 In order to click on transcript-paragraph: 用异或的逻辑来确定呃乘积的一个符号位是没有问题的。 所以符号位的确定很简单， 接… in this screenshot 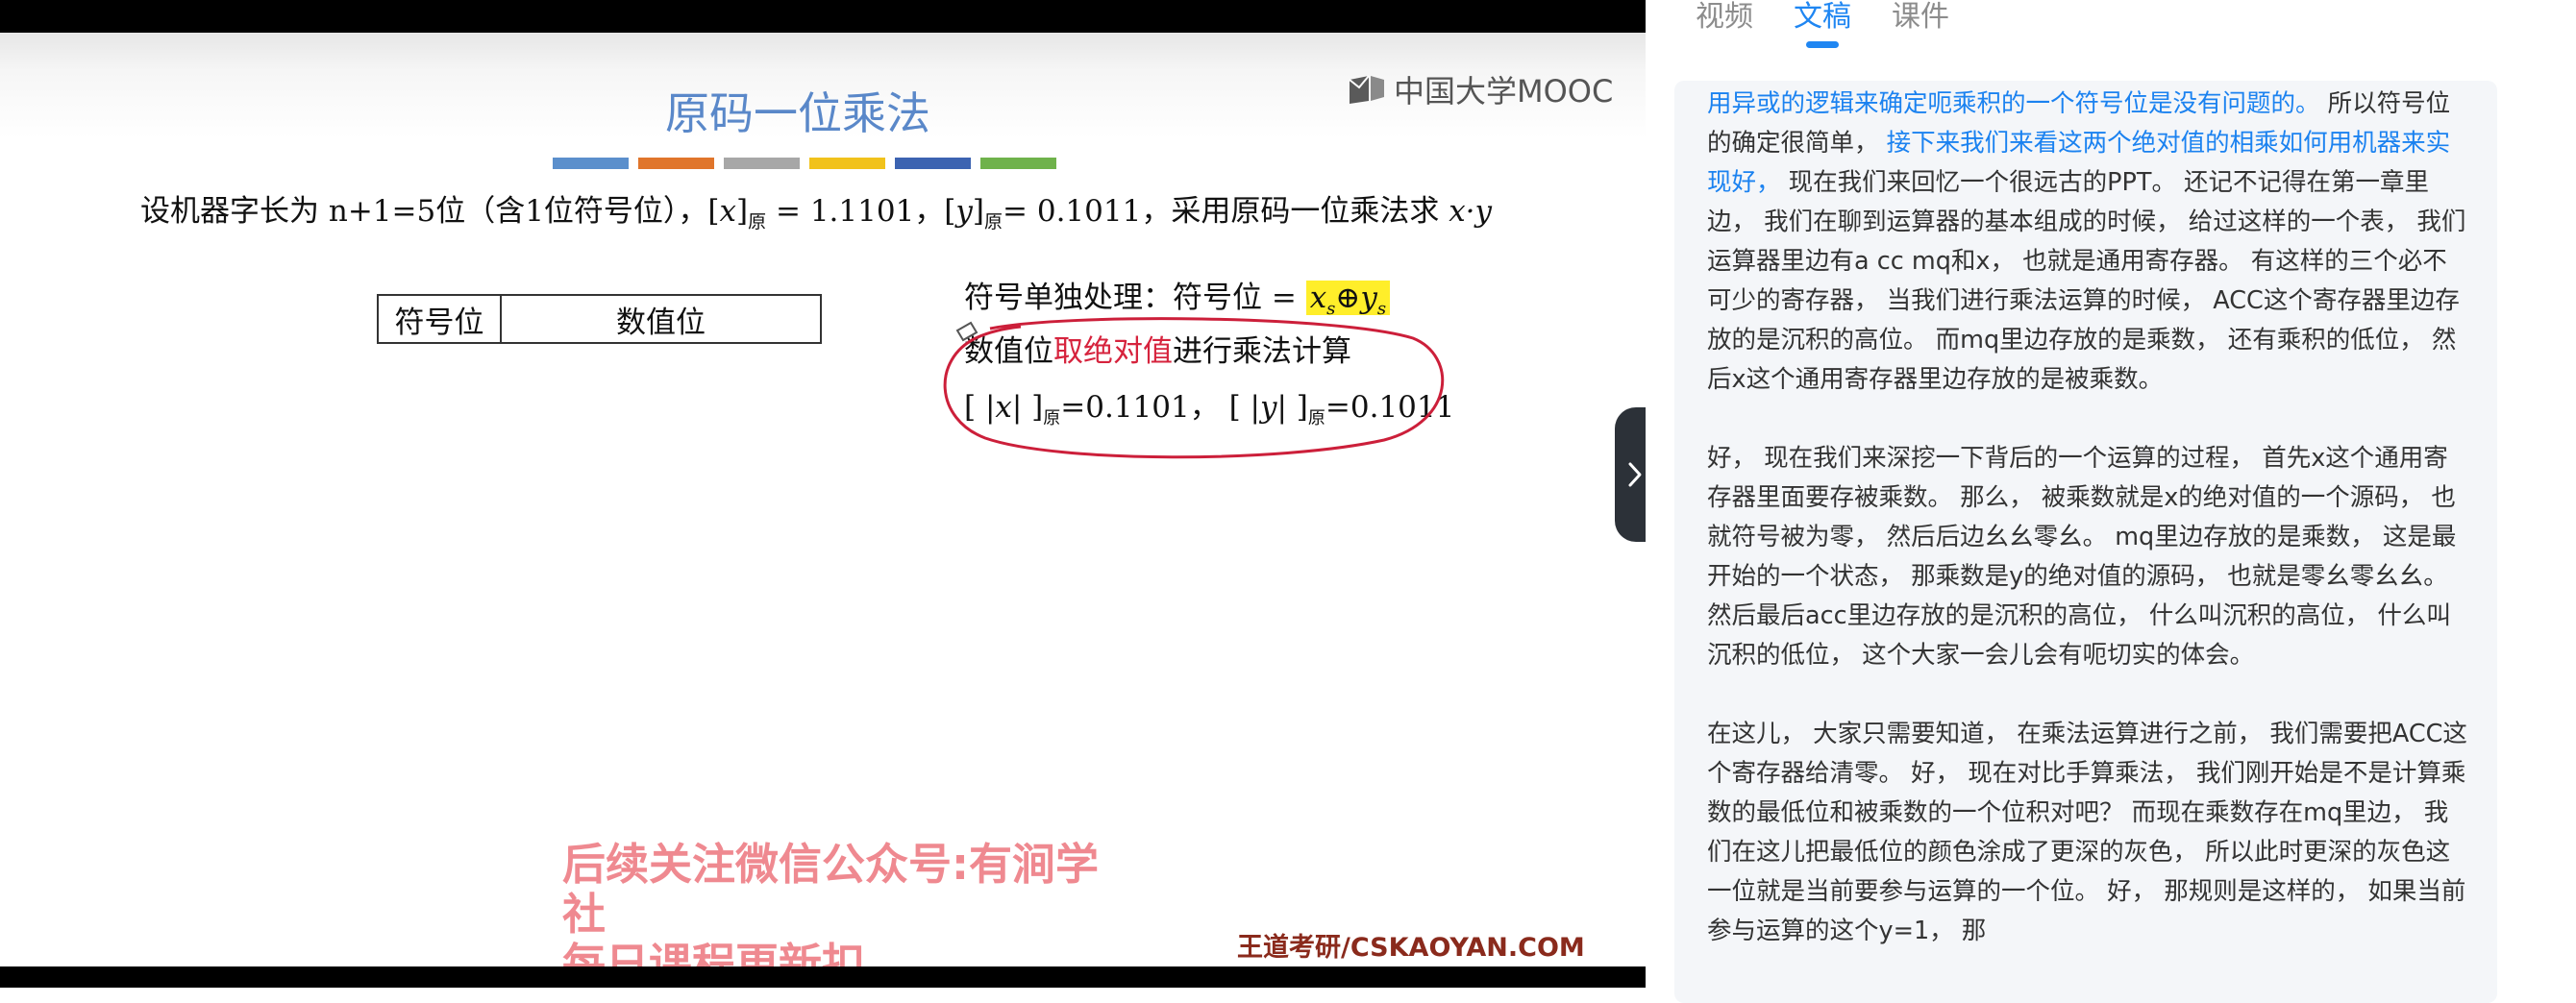, I will do `click(2086, 242)`.